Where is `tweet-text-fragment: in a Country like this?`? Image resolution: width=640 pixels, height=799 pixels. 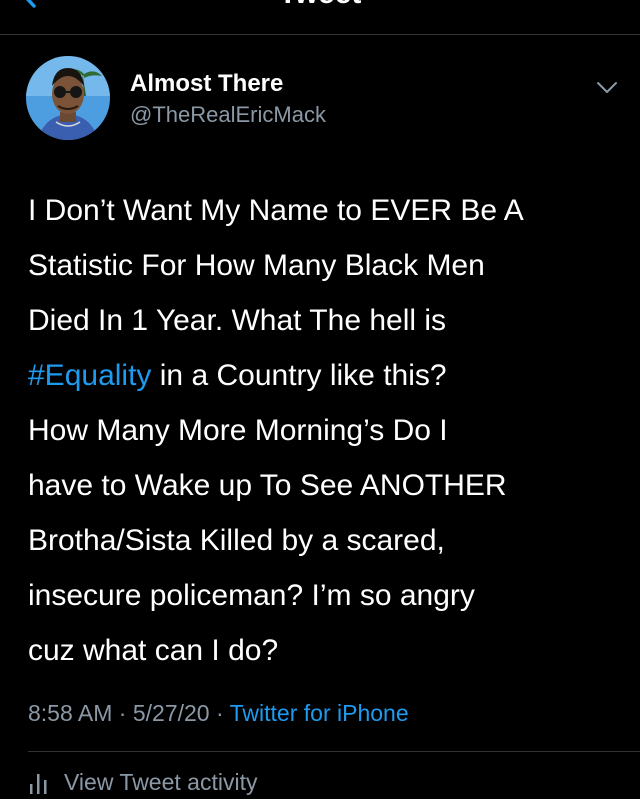 tweet-text-fragment: in a Country like this? is located at coordinates (303, 375).